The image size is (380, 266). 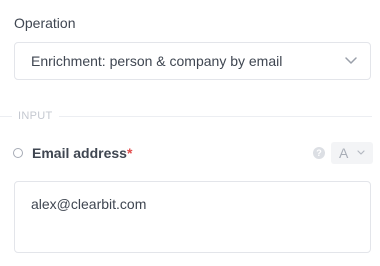 What do you see at coordinates (352, 153) in the screenshot?
I see `type-selector: A` at bounding box center [352, 153].